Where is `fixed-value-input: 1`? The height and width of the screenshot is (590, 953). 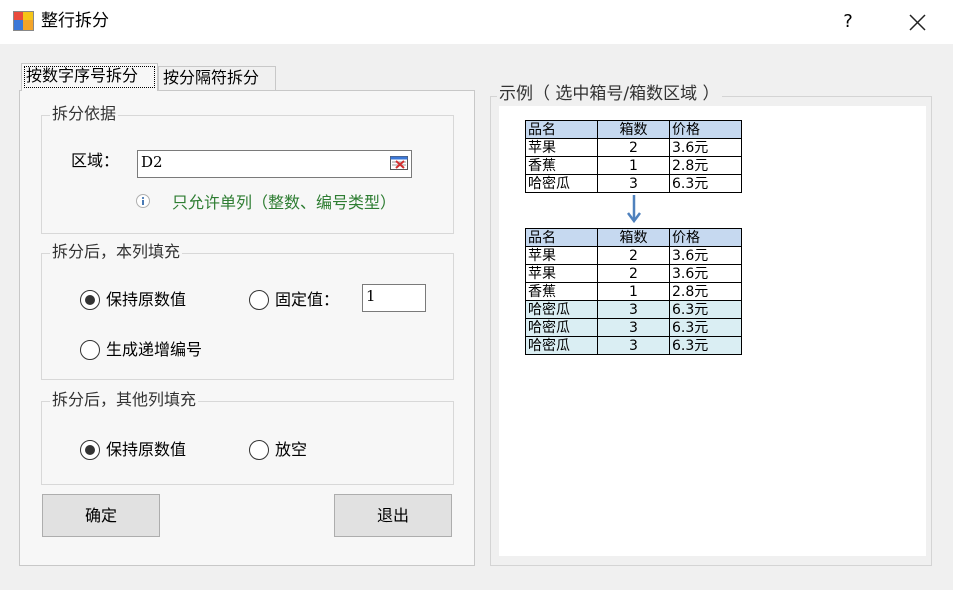 fixed-value-input: 1 is located at coordinates (394, 298).